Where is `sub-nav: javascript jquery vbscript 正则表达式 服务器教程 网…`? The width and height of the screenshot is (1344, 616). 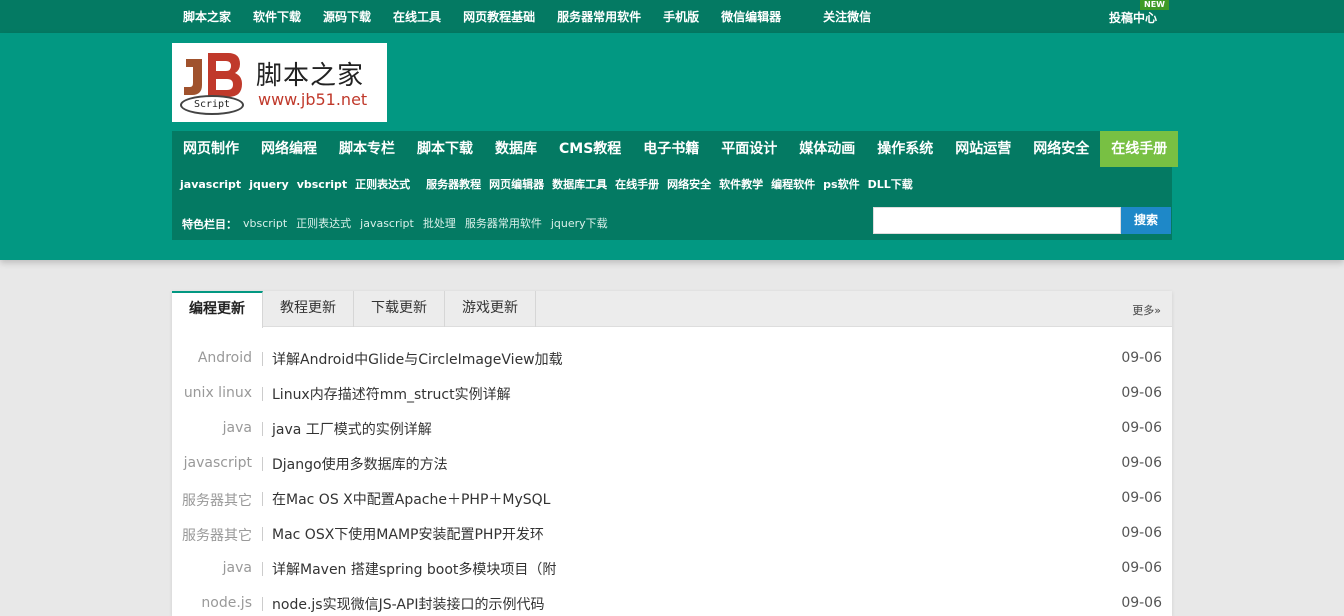 sub-nav: javascript jquery vbscript 正则表达式 服务器教程 网… is located at coordinates (672, 203).